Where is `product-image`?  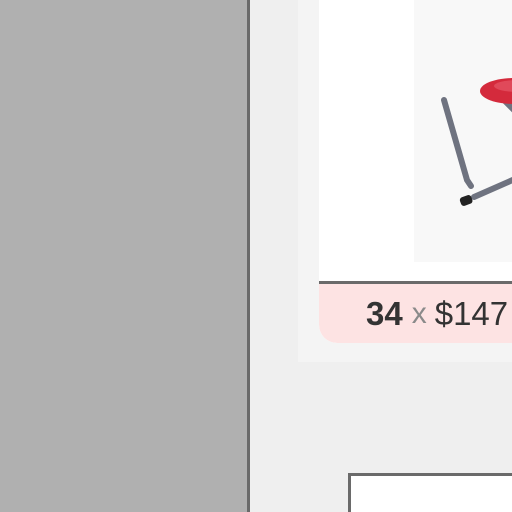
product-image is located at coordinates (463, 131).